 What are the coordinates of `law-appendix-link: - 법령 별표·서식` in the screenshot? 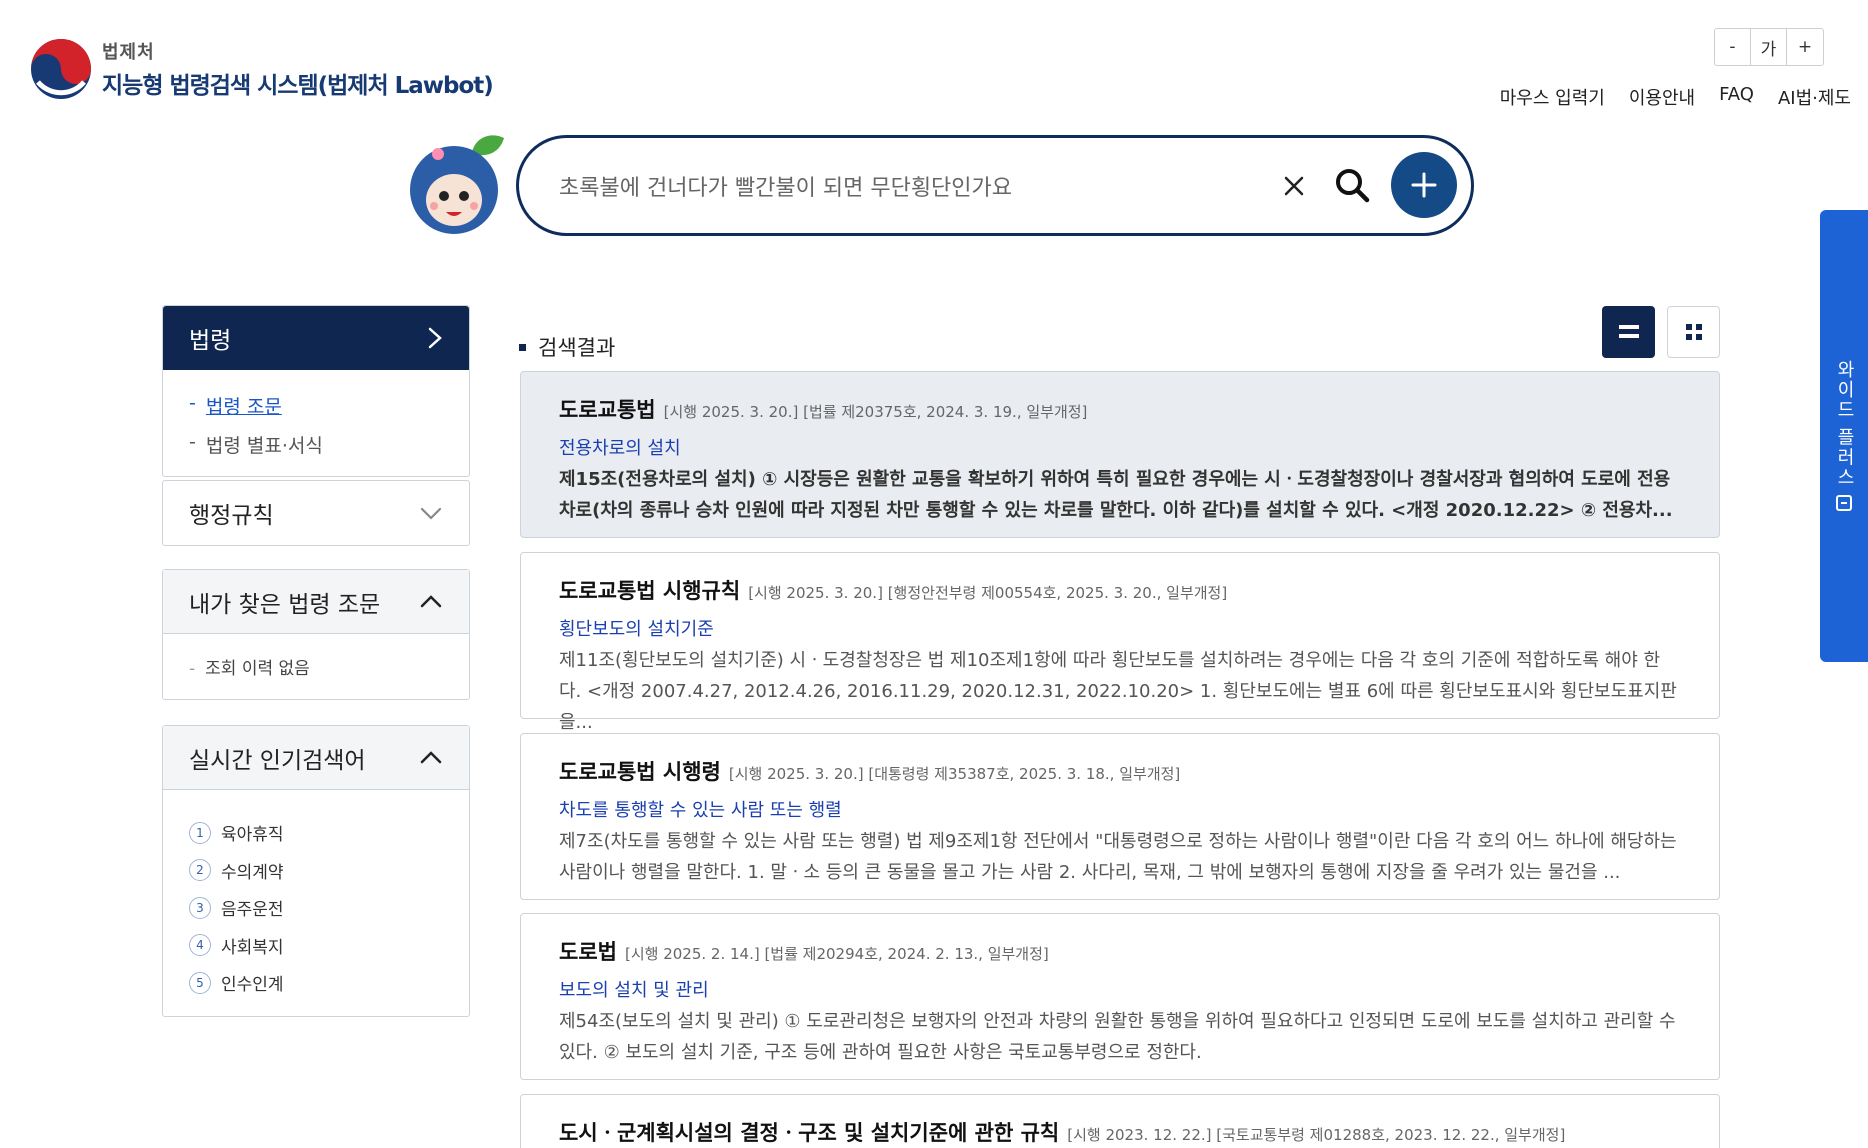 It's located at (316, 444).